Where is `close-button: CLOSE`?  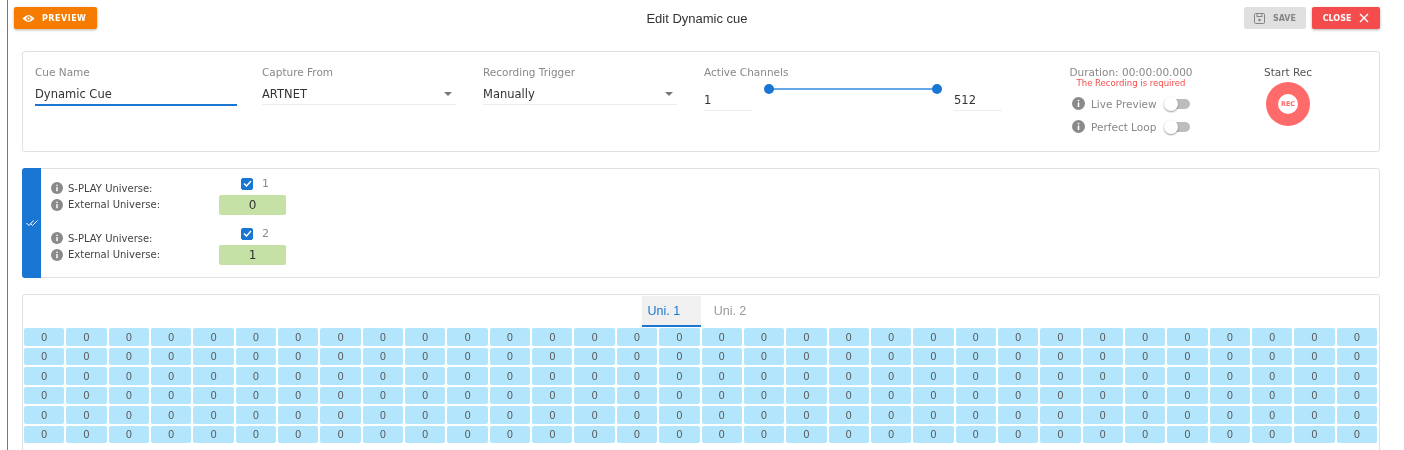
close-button: CLOSE is located at coordinates (1346, 18).